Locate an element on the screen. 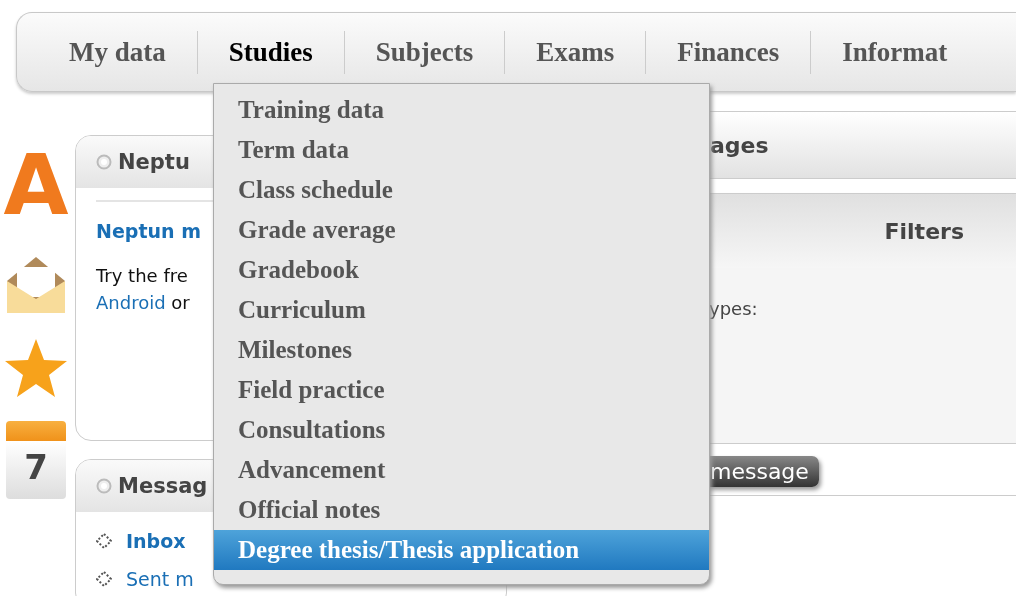 The image size is (1016, 596). menu-item: Degree thesis/Thesis application is located at coordinates (461, 550).